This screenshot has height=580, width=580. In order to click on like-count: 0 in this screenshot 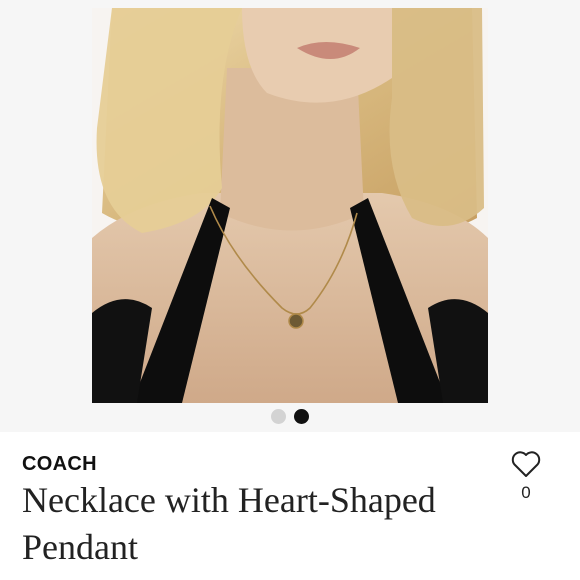, I will do `click(526, 492)`.